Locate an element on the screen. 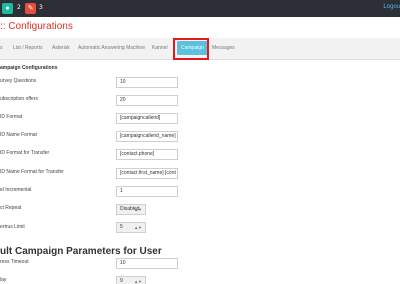 The image size is (400, 284). page-header: :: Configurations is located at coordinates (200, 27).